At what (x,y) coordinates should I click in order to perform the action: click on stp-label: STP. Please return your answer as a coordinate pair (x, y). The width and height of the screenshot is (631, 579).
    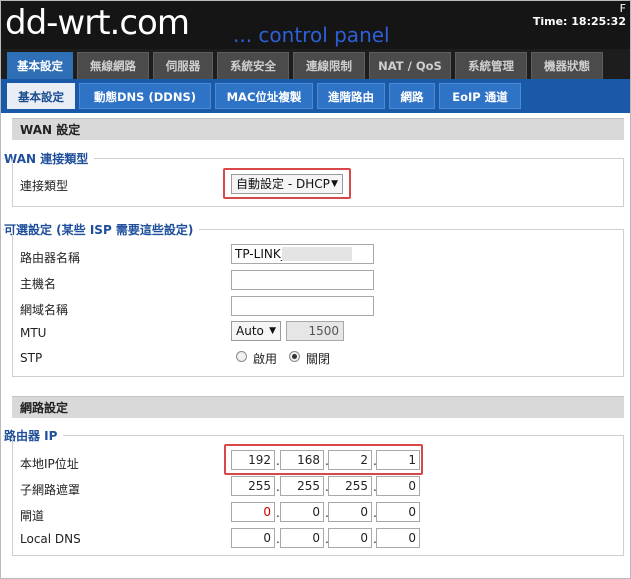
    Looking at the image, I should click on (31, 358).